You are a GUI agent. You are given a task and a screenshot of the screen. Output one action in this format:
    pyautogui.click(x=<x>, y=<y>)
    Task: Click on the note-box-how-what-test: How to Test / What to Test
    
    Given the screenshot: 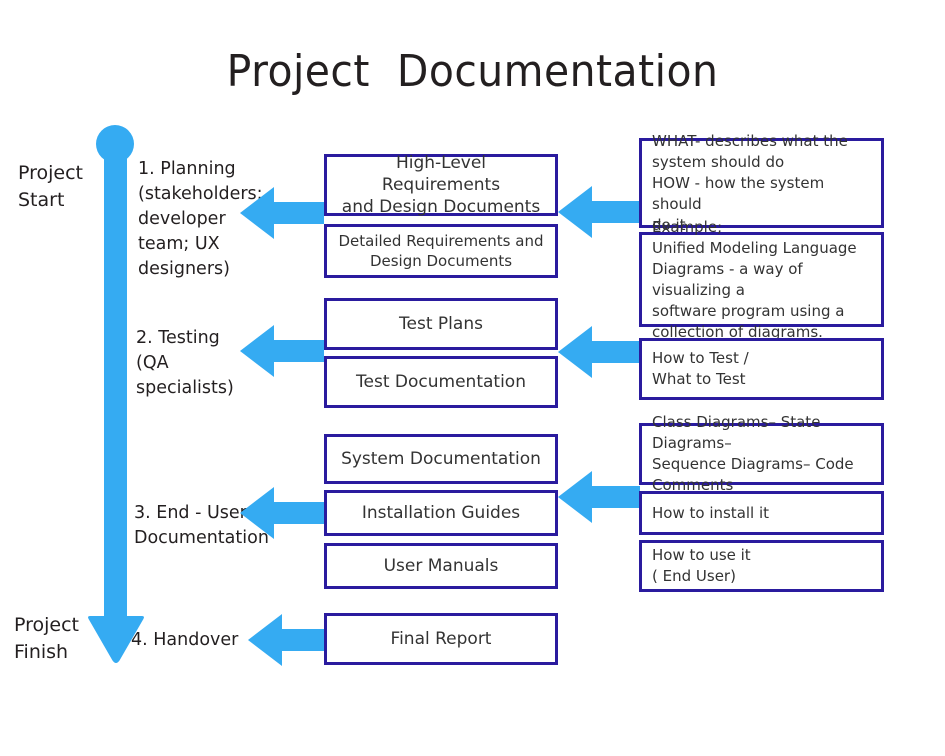 What is the action you would take?
    pyautogui.click(x=761, y=369)
    